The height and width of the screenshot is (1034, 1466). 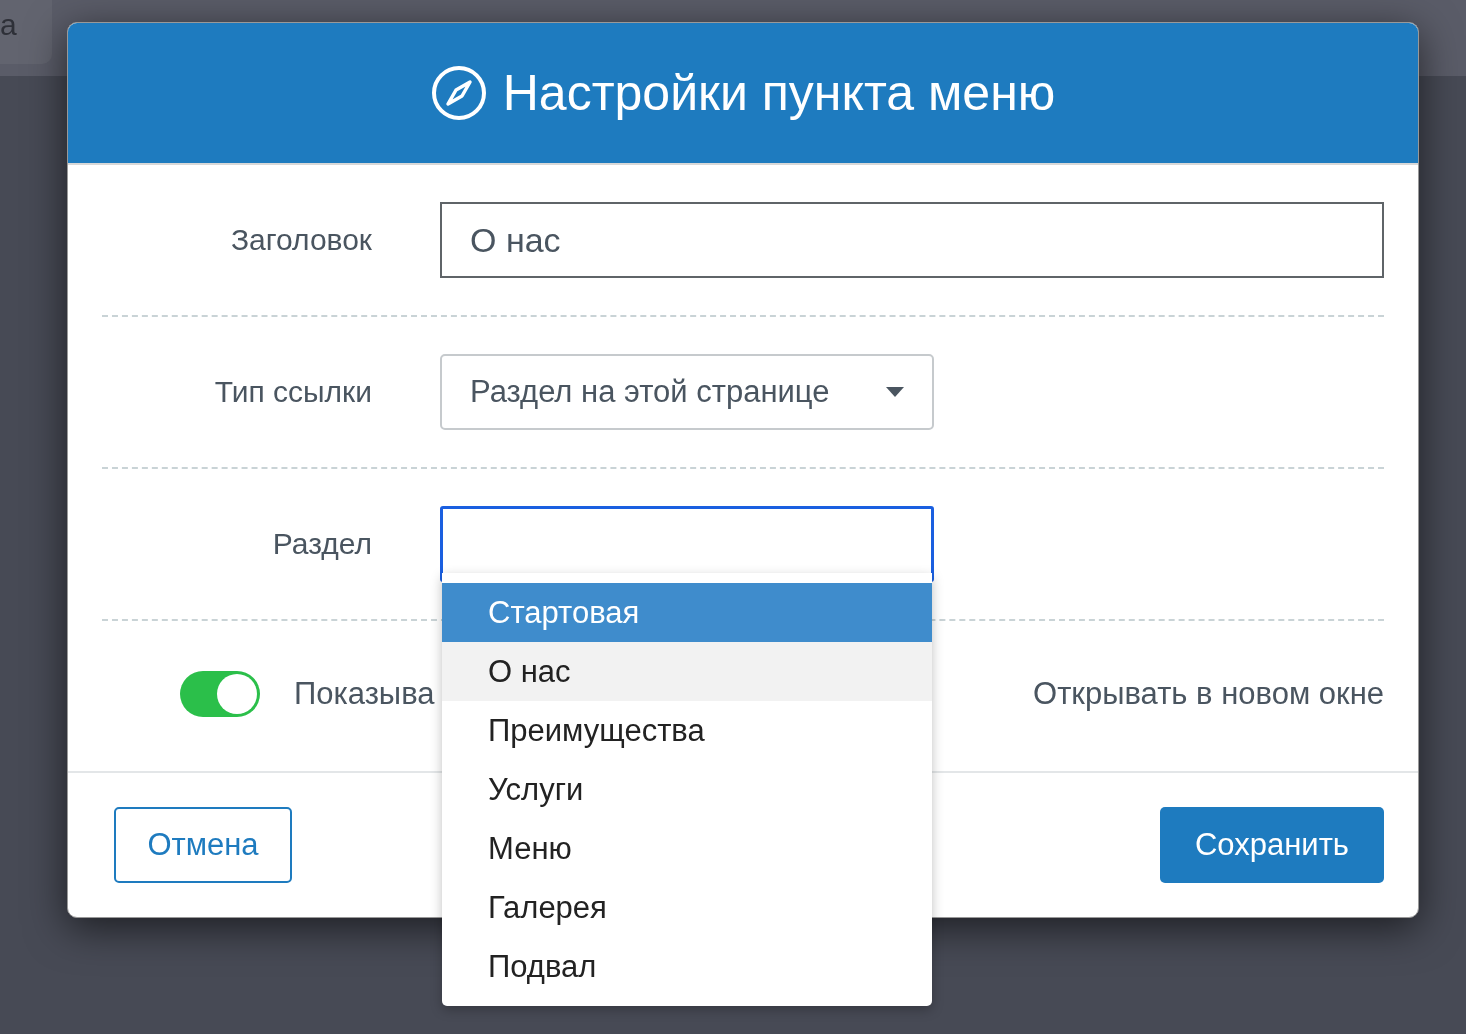 What do you see at coordinates (1208, 694) in the screenshot?
I see `toggle-label: Открывать в новом окне` at bounding box center [1208, 694].